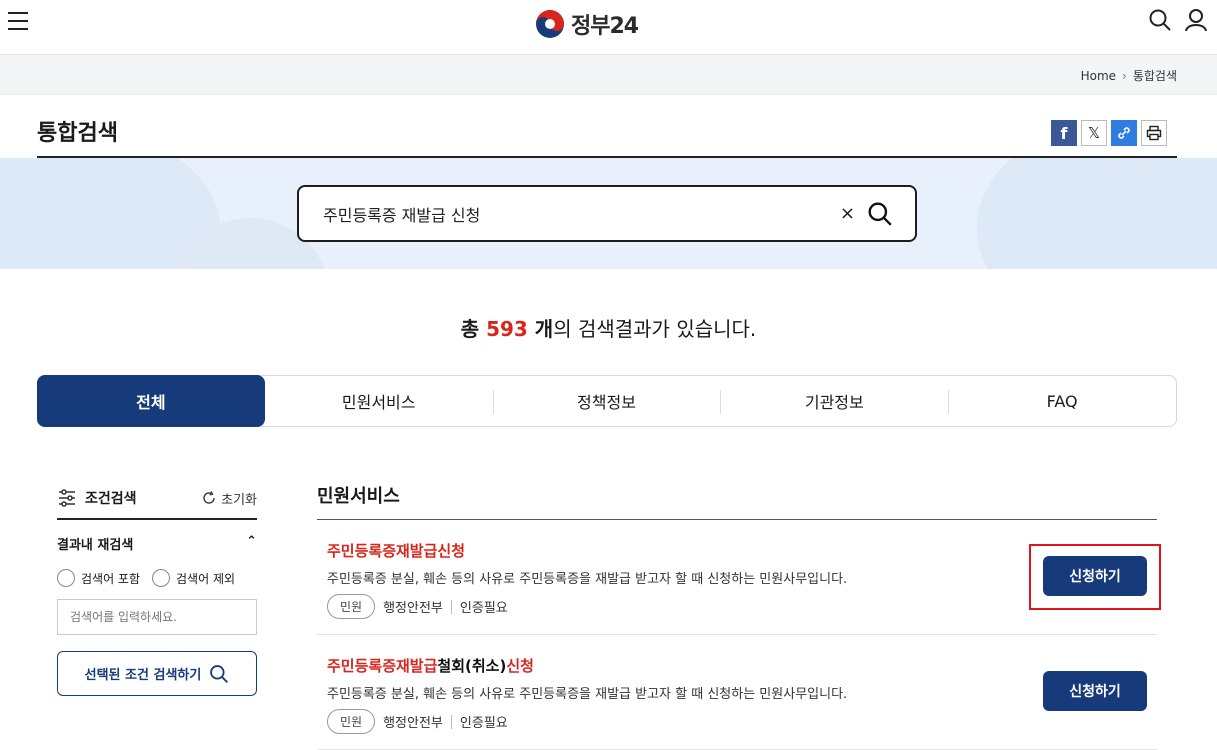 The height and width of the screenshot is (750, 1217). What do you see at coordinates (1129, 75) in the screenshot?
I see `breadcrumb: Home › 통합검색` at bounding box center [1129, 75].